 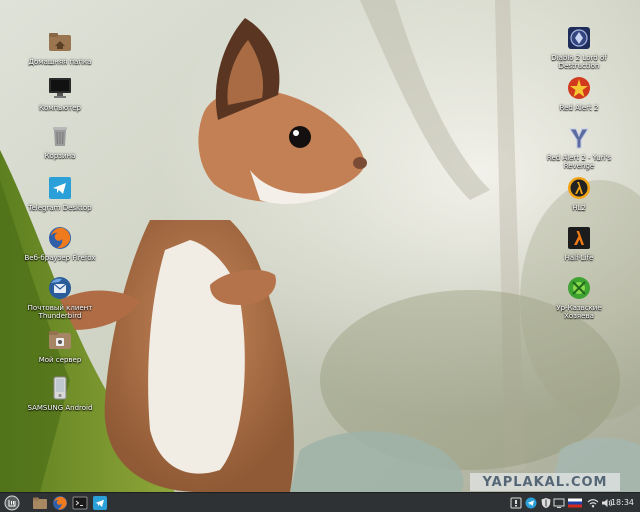 I want to click on launcher-terminal, so click(x=80, y=503).